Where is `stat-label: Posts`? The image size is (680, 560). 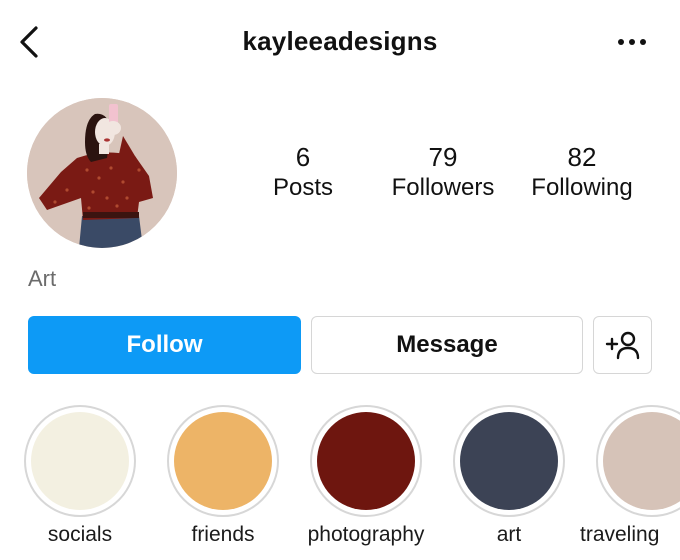 stat-label: Posts is located at coordinates (303, 187).